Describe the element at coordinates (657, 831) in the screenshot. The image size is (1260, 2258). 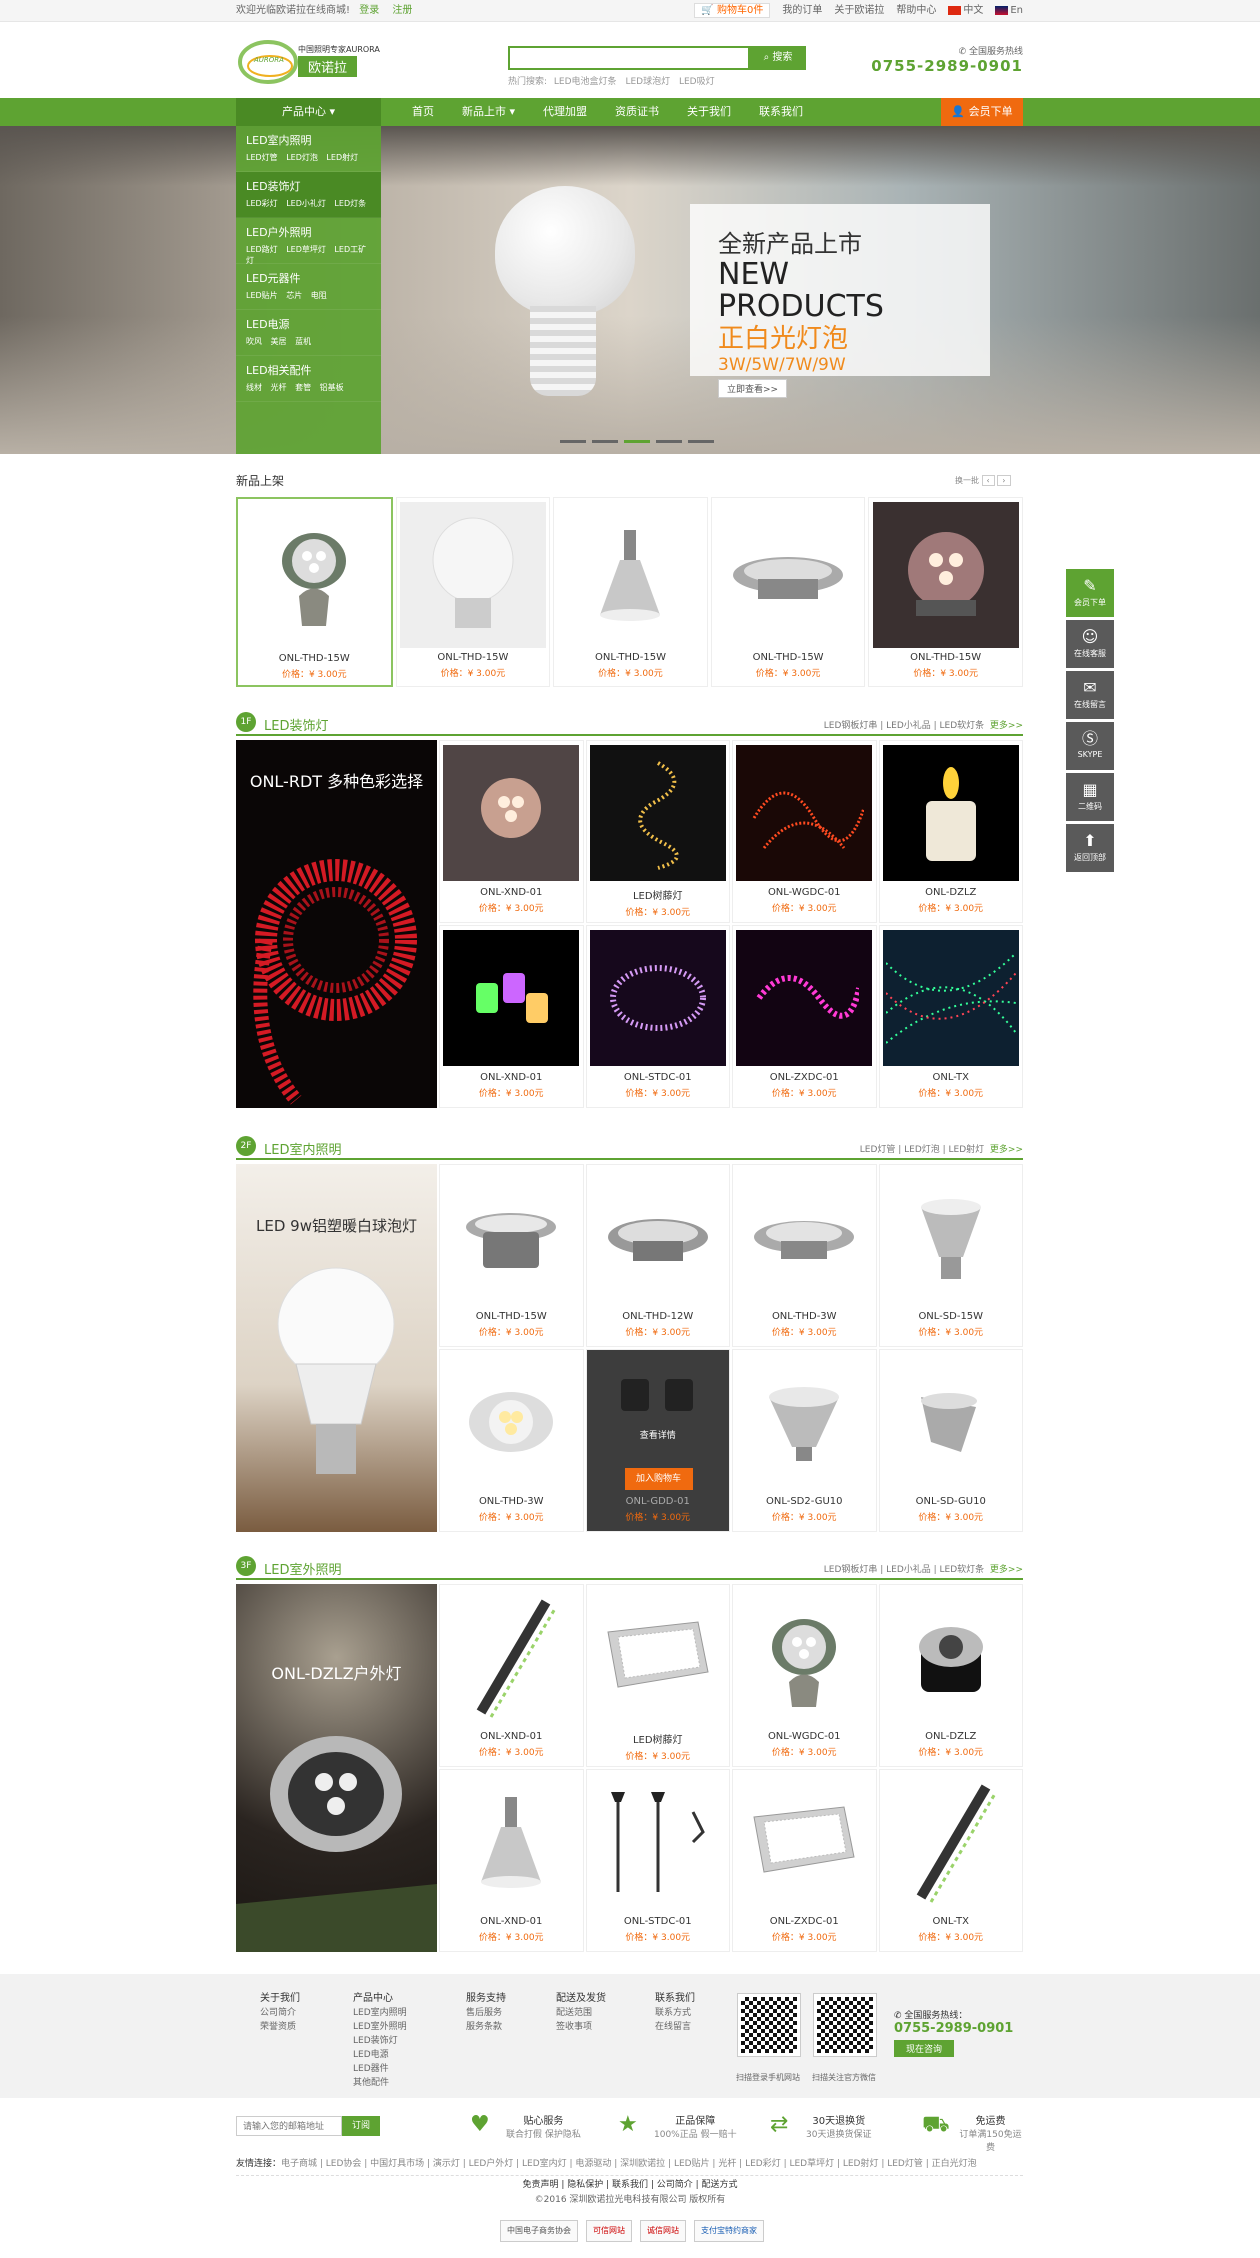
I see `product-cell: LED树藤灯 价格：¥ 3.00元` at that location.